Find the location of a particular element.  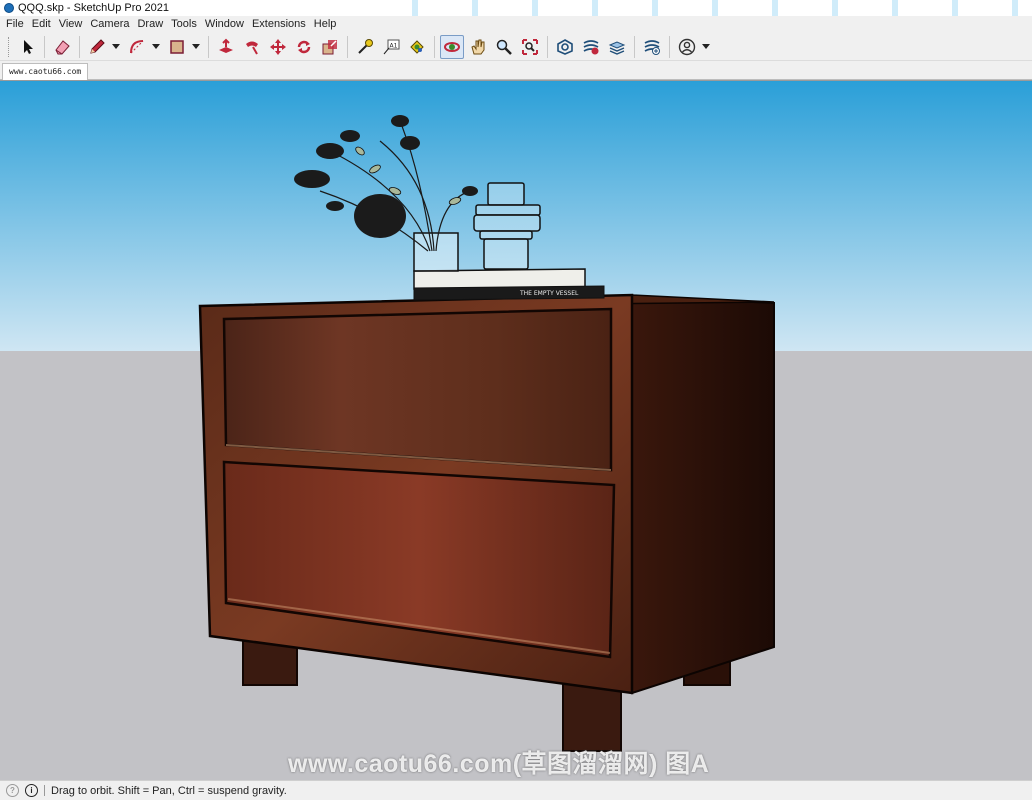

rotate-tool-button is located at coordinates (304, 47).